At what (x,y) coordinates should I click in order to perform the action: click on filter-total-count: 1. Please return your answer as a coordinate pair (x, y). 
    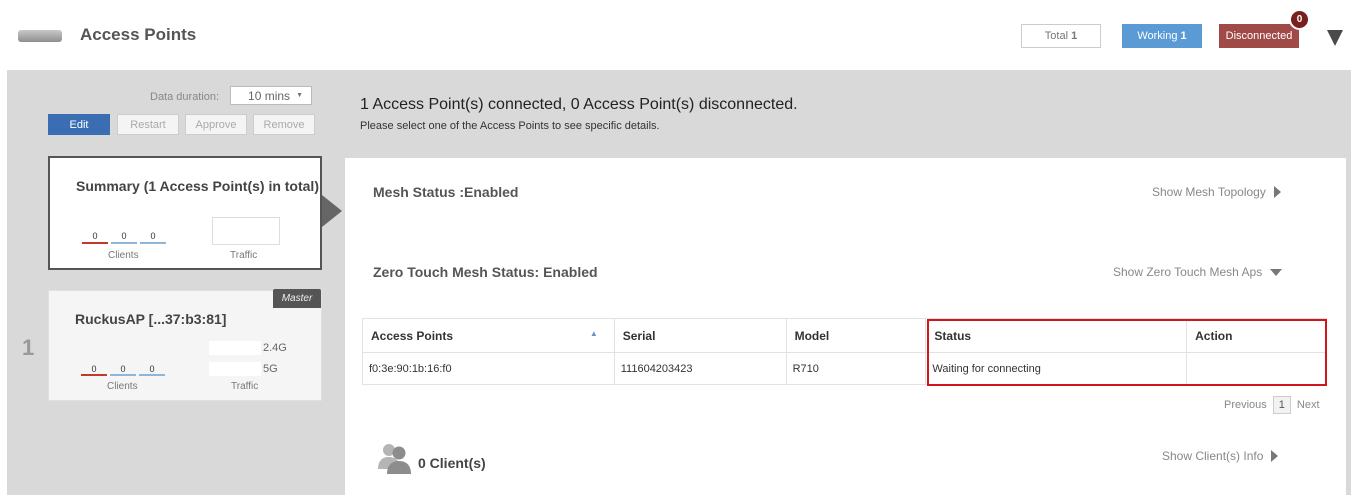
    Looking at the image, I should click on (1074, 36).